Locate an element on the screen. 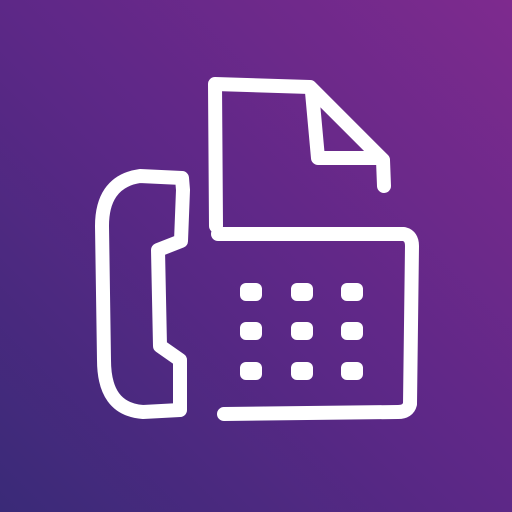 Image resolution: width=512 pixels, height=512 pixels. keypad is located at coordinates (301, 331).